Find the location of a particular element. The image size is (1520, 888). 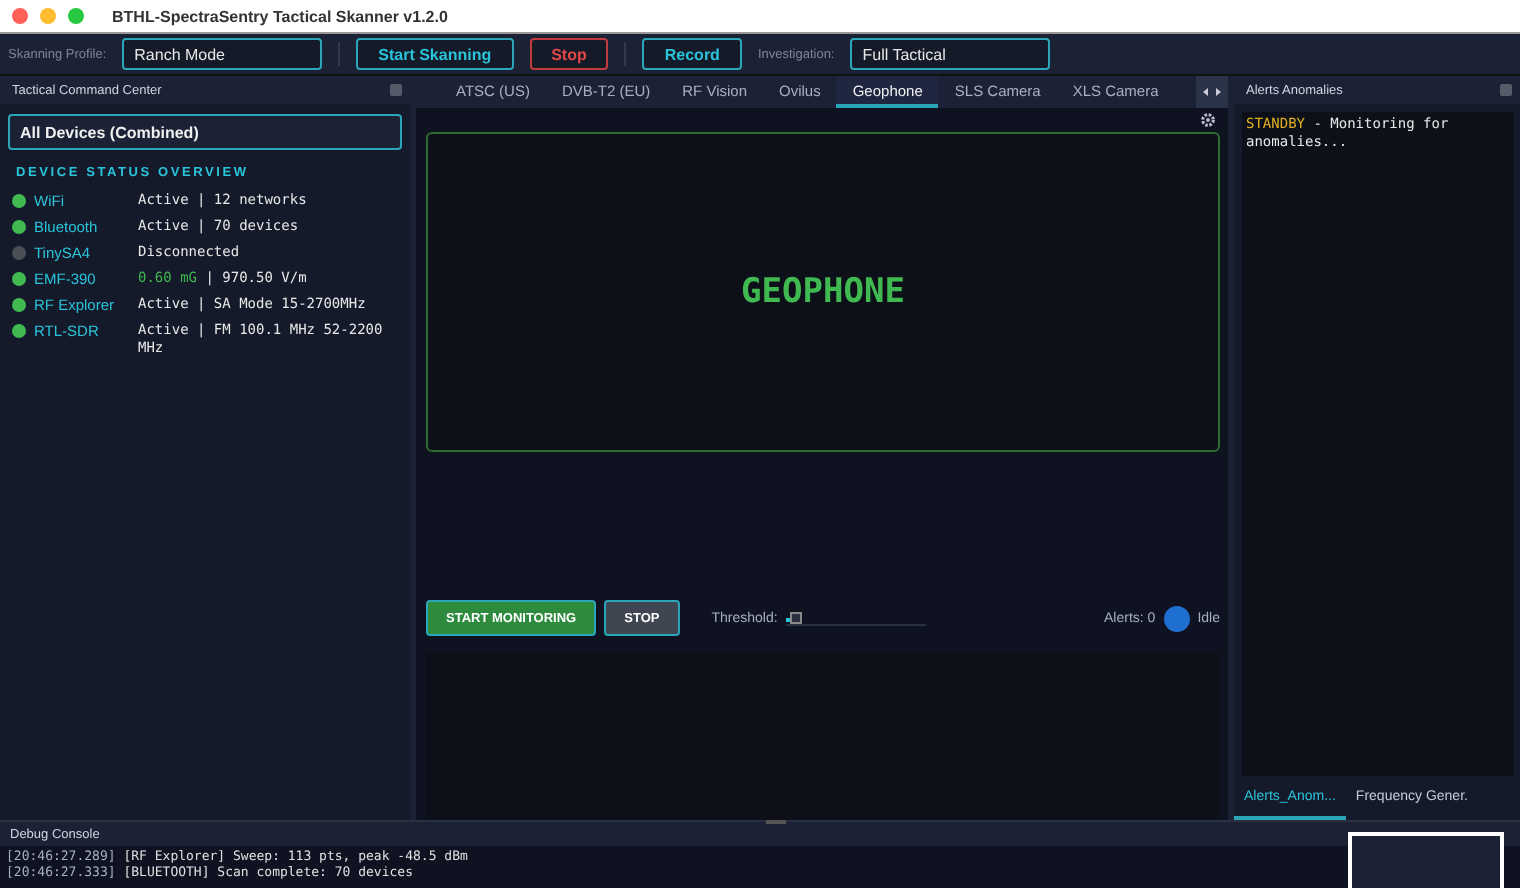

start-button: Start Skanning is located at coordinates (435, 54).